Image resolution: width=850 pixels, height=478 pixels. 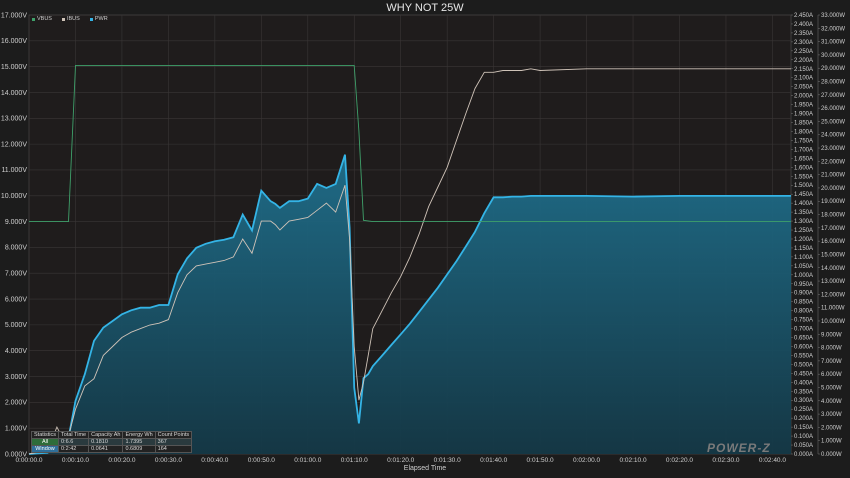 I want to click on y-tick-label-left: 3.000V, so click(x=16, y=377).